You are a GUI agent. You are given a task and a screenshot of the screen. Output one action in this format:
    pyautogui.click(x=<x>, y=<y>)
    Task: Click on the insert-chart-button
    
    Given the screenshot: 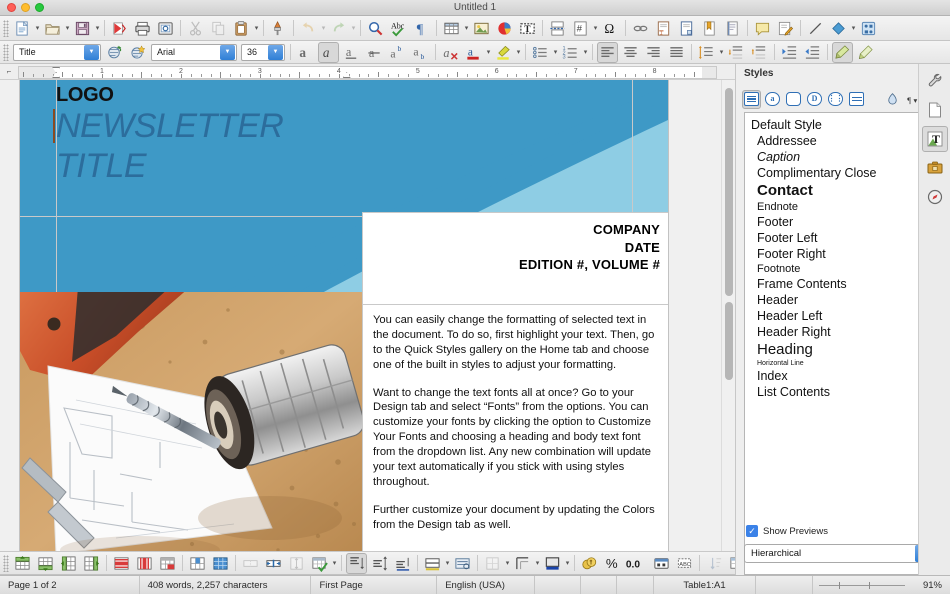 What is the action you would take?
    pyautogui.click(x=504, y=28)
    